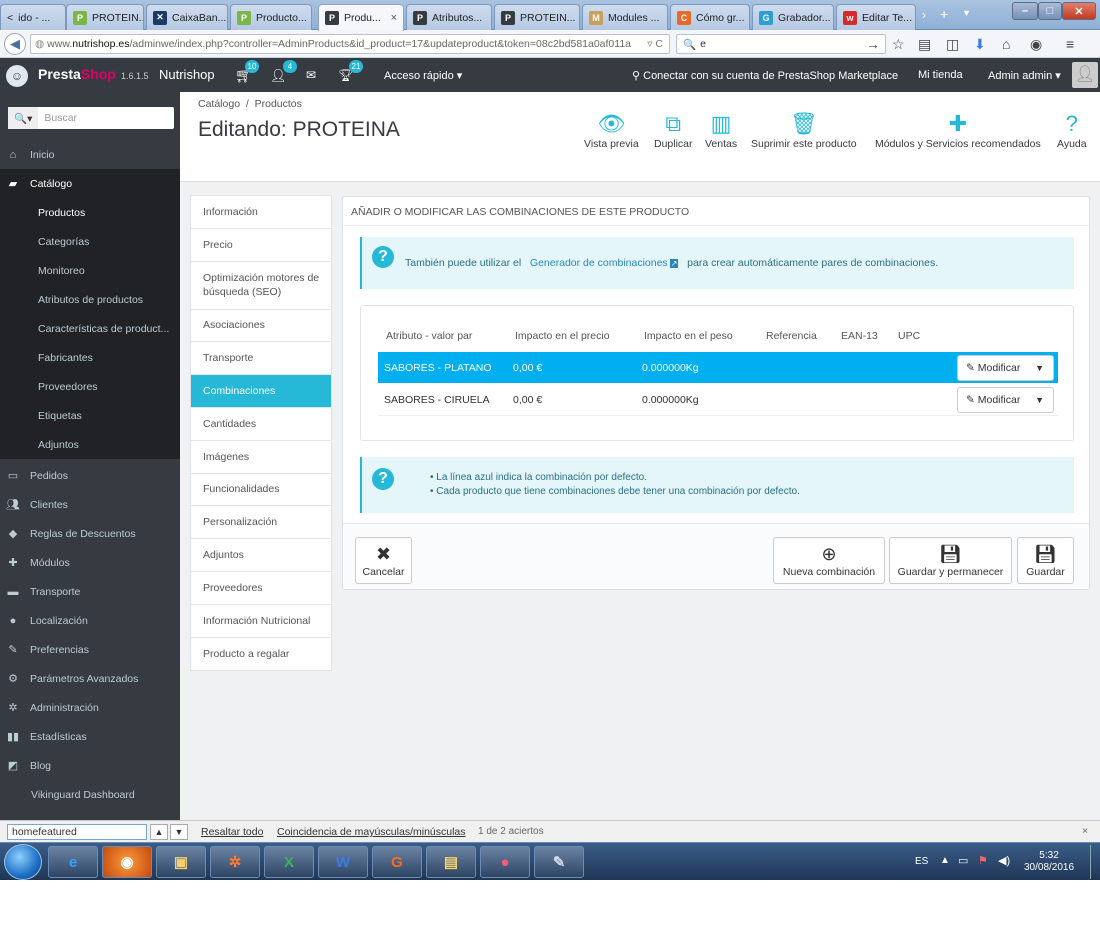 Image resolution: width=1100 pixels, height=928 pixels. I want to click on tab-overflow-icon: ›, so click(924, 15).